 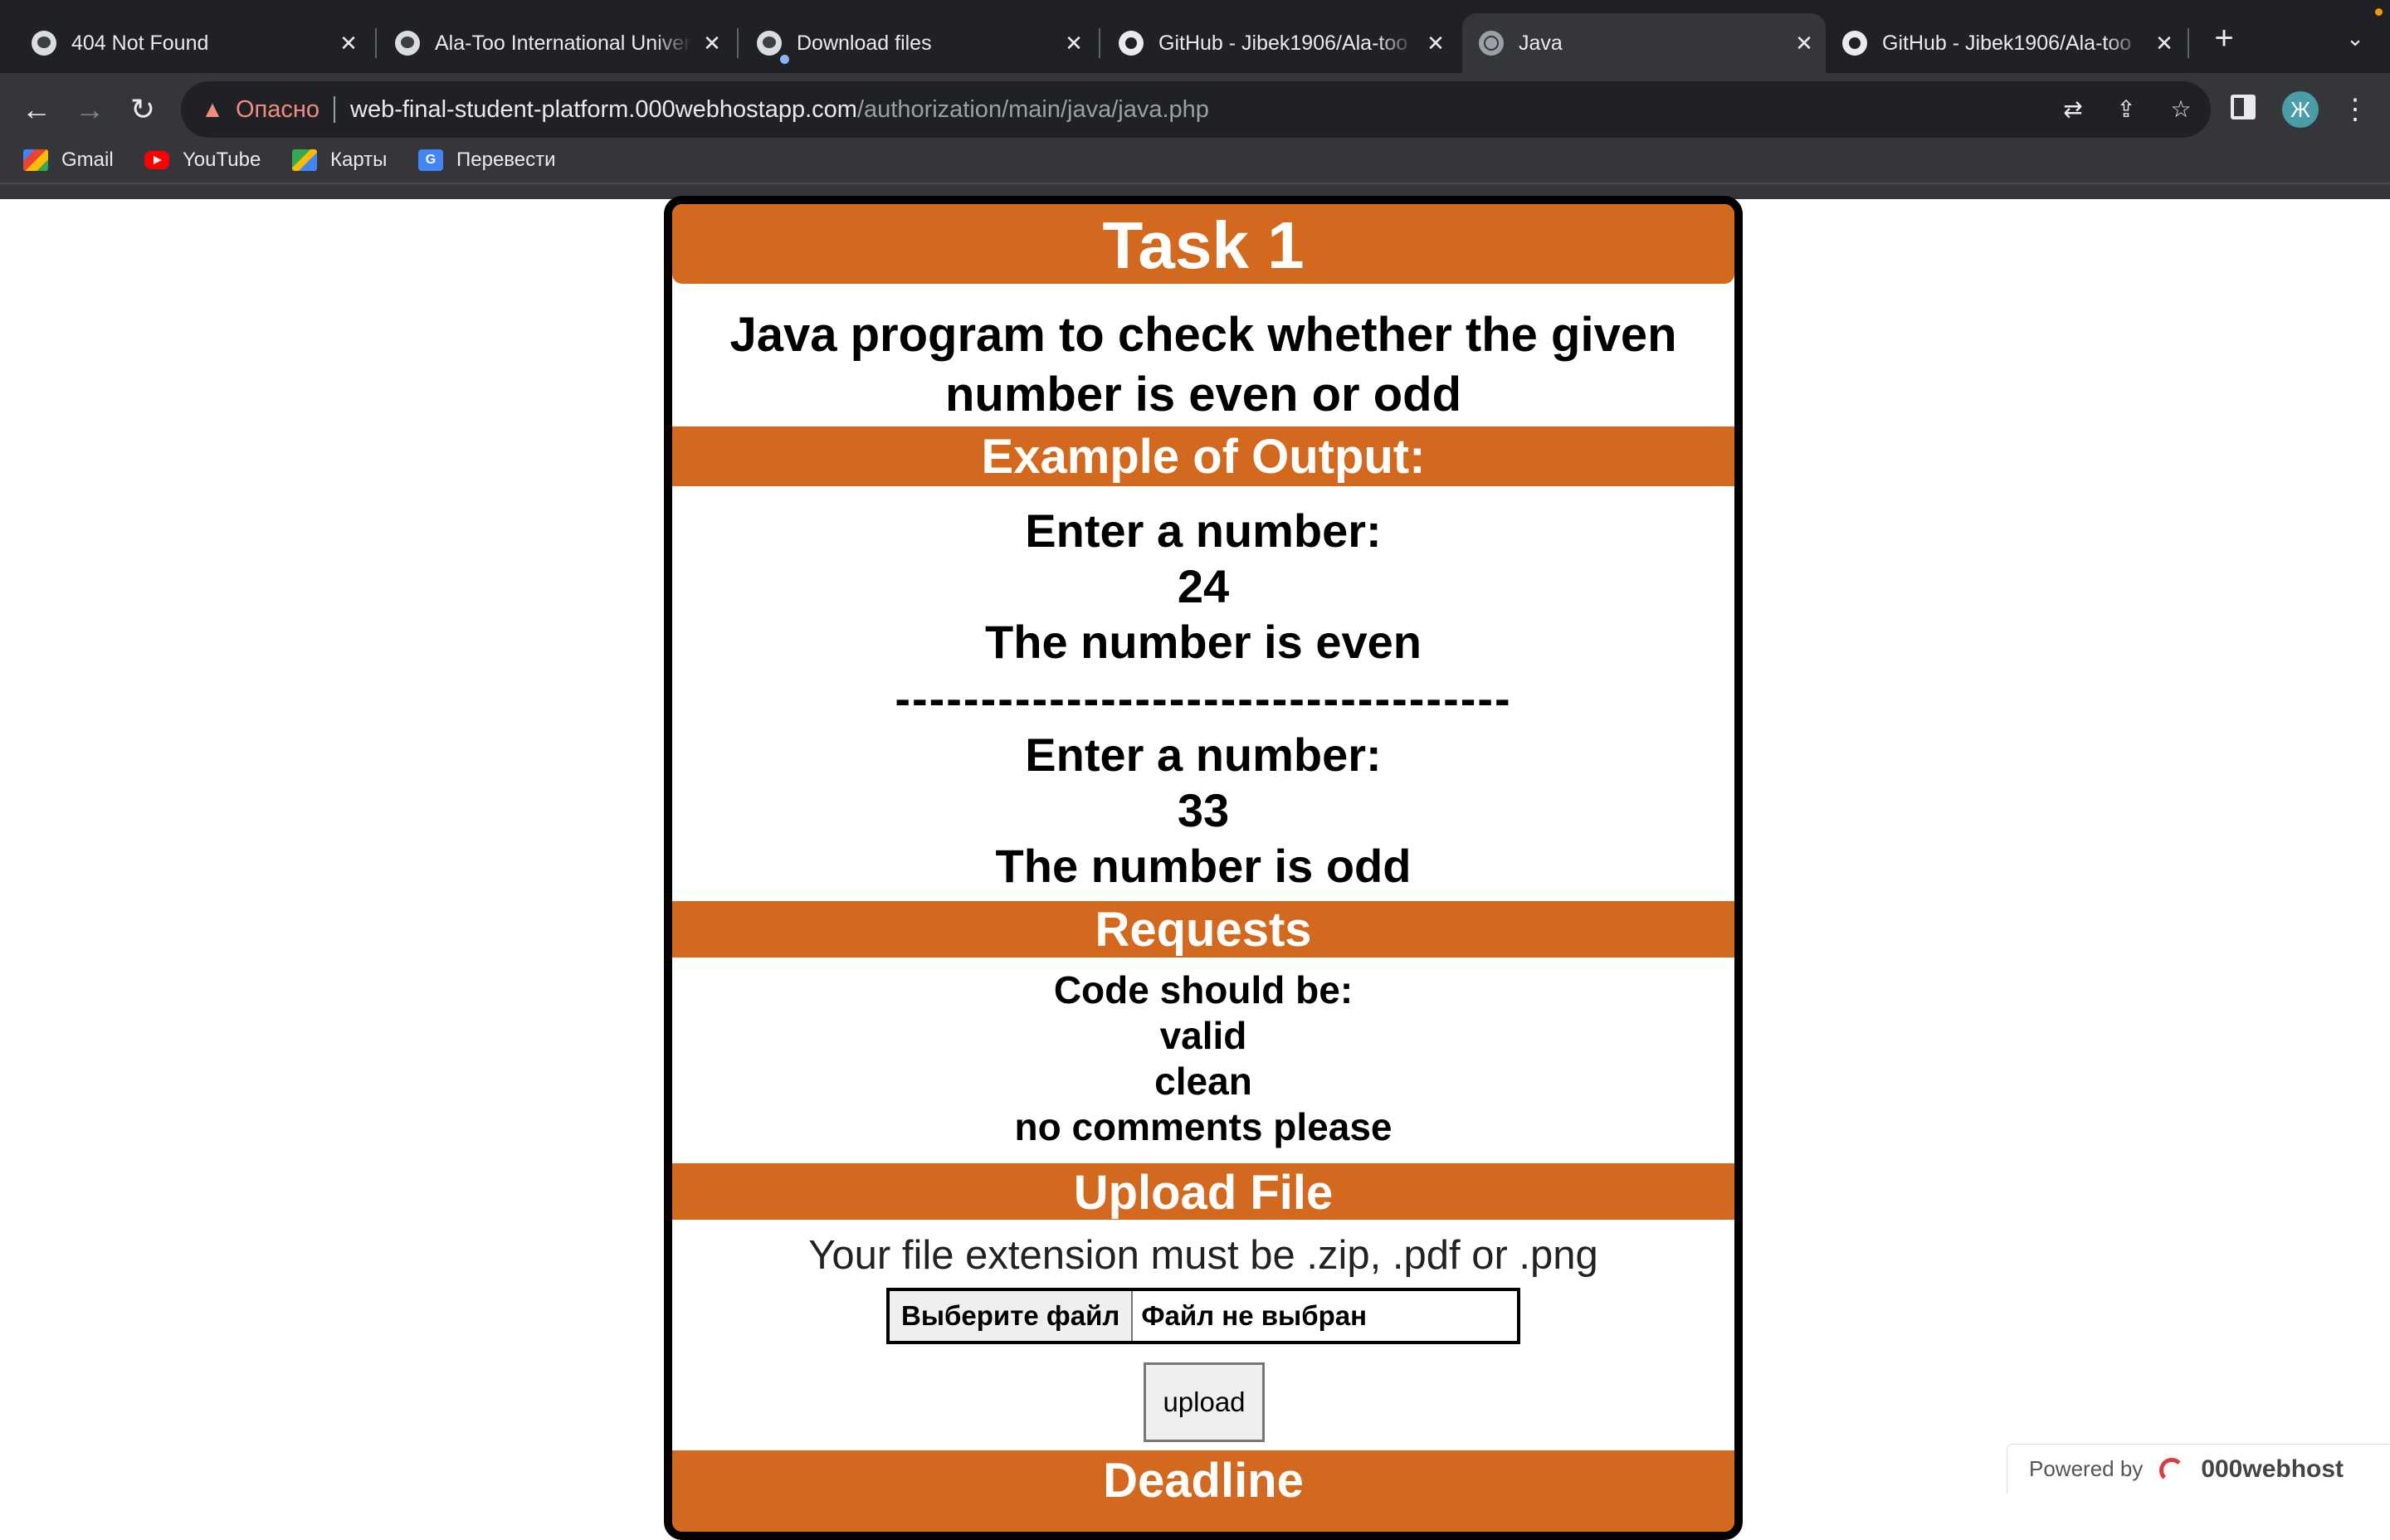 What do you see at coordinates (140, 43) in the screenshot?
I see `tab-title: 404 Not Found` at bounding box center [140, 43].